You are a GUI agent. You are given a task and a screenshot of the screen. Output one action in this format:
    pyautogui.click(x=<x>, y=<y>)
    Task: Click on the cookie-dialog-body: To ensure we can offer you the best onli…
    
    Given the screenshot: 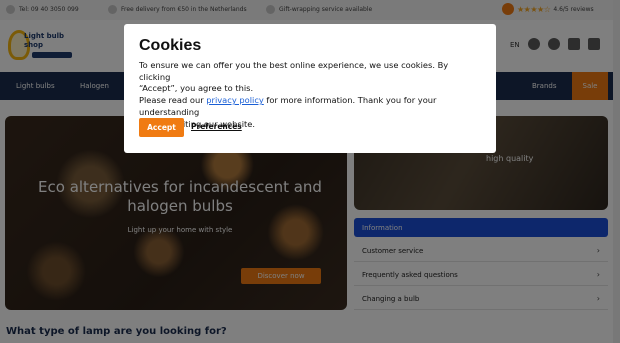 What is the action you would take?
    pyautogui.click(x=310, y=95)
    